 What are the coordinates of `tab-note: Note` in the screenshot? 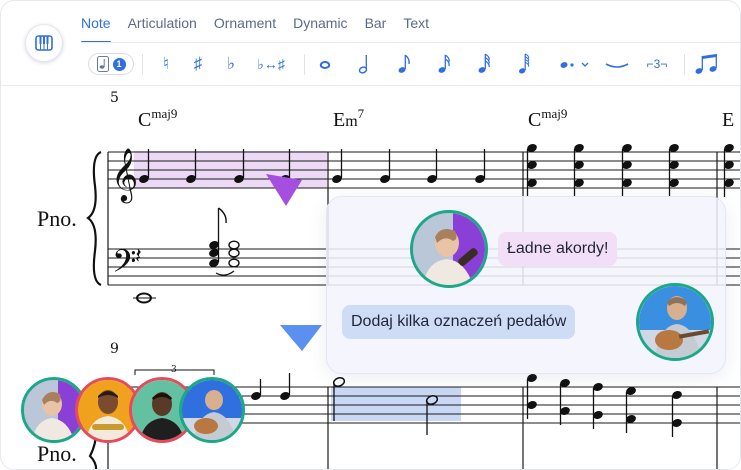 It's located at (96, 22).